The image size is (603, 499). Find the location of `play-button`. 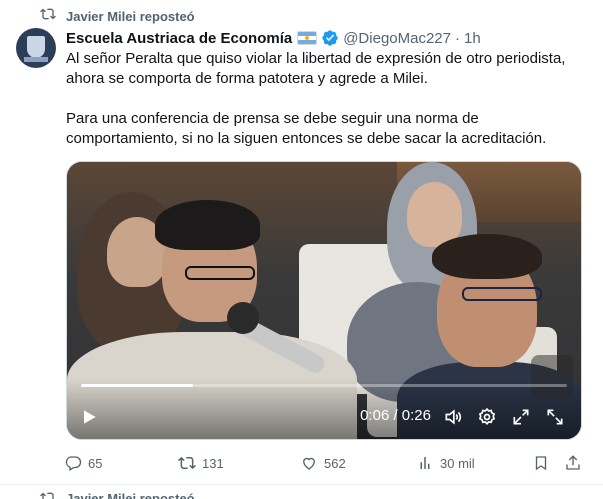

play-button is located at coordinates (89, 417).